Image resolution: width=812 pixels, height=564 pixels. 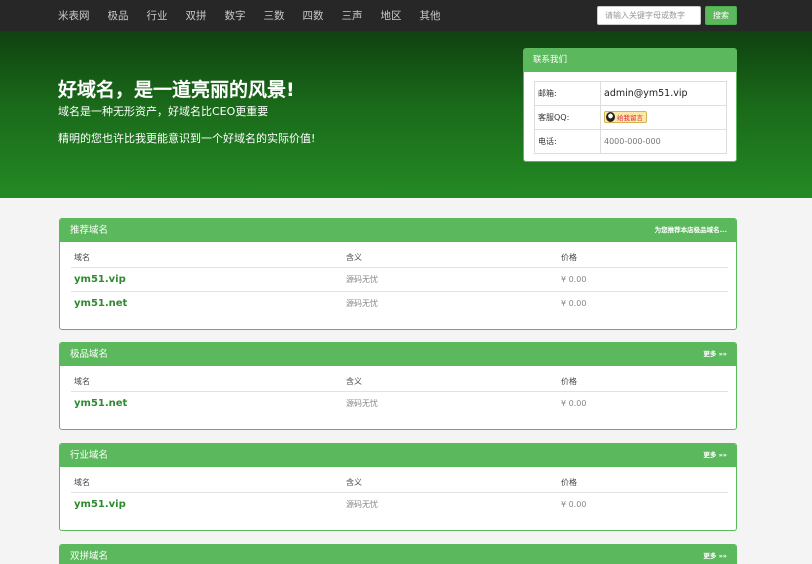 What do you see at coordinates (567, 141) in the screenshot?
I see `contact-label-phone: 电话:` at bounding box center [567, 141].